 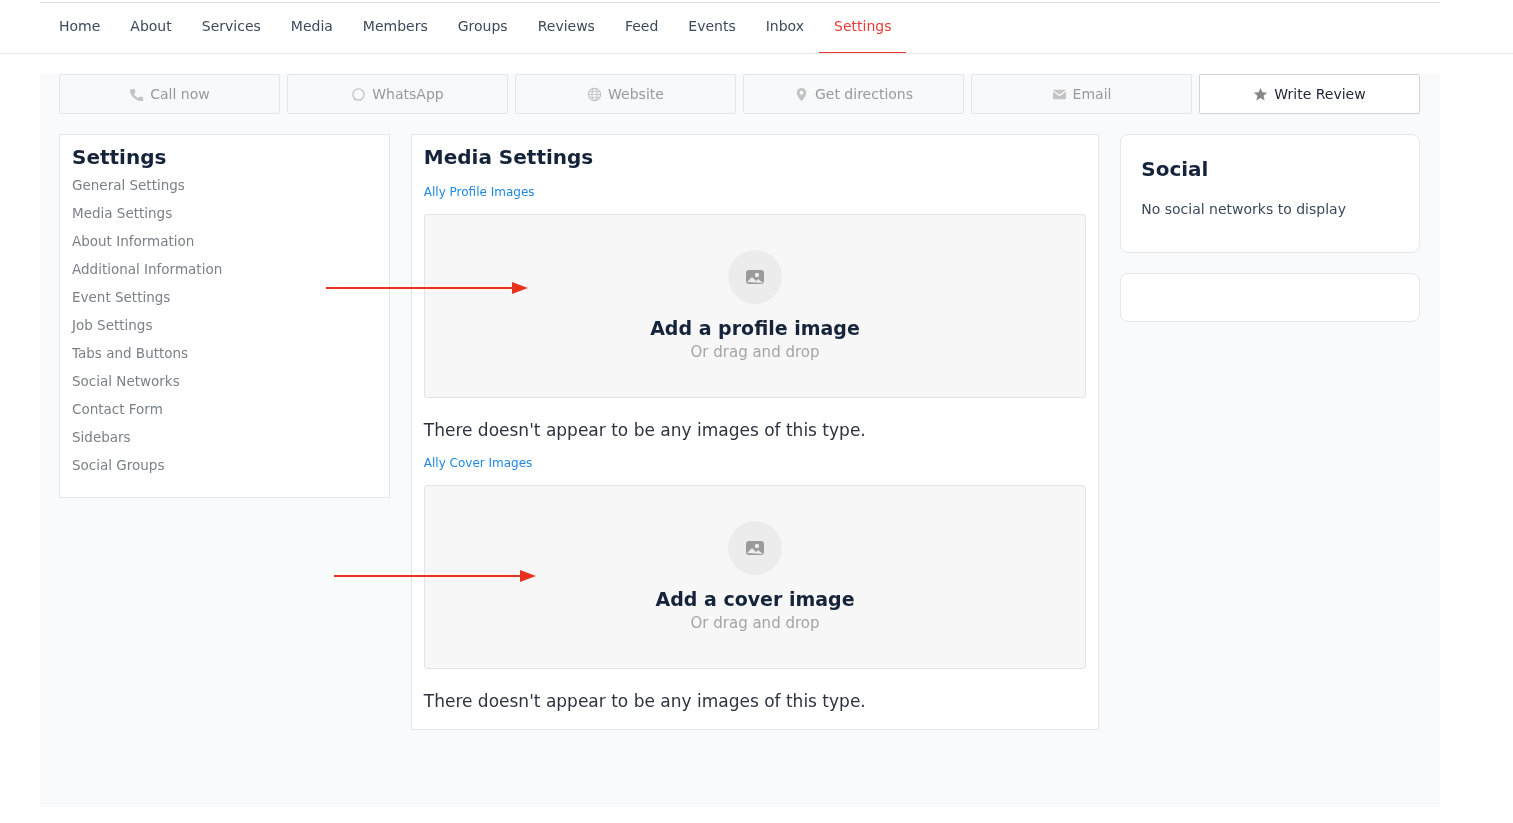 What do you see at coordinates (785, 26) in the screenshot?
I see `nav-tab: Inbox` at bounding box center [785, 26].